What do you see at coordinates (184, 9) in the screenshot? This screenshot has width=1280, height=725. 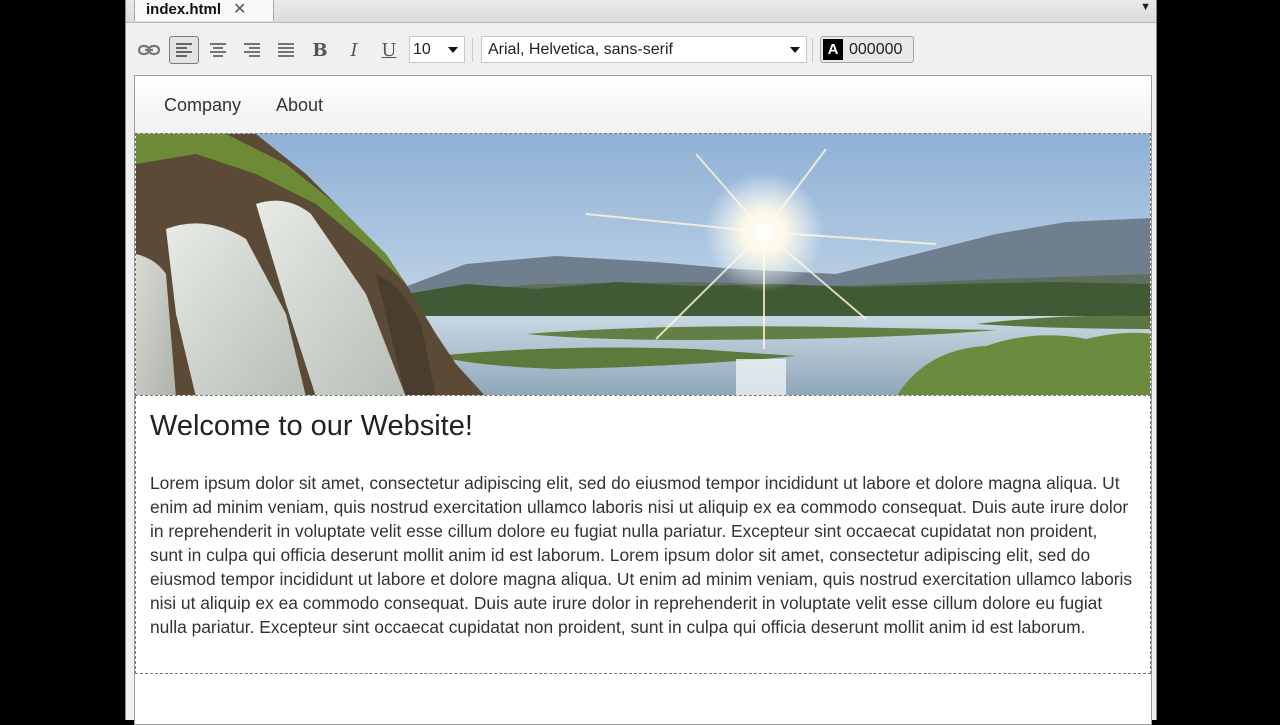 I see `tab-title: index.html` at bounding box center [184, 9].